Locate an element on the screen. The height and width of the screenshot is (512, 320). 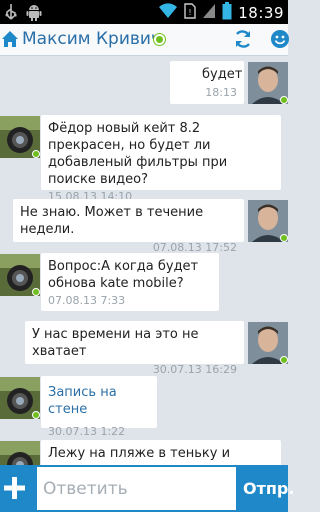
signal-icon is located at coordinates (209, 13).